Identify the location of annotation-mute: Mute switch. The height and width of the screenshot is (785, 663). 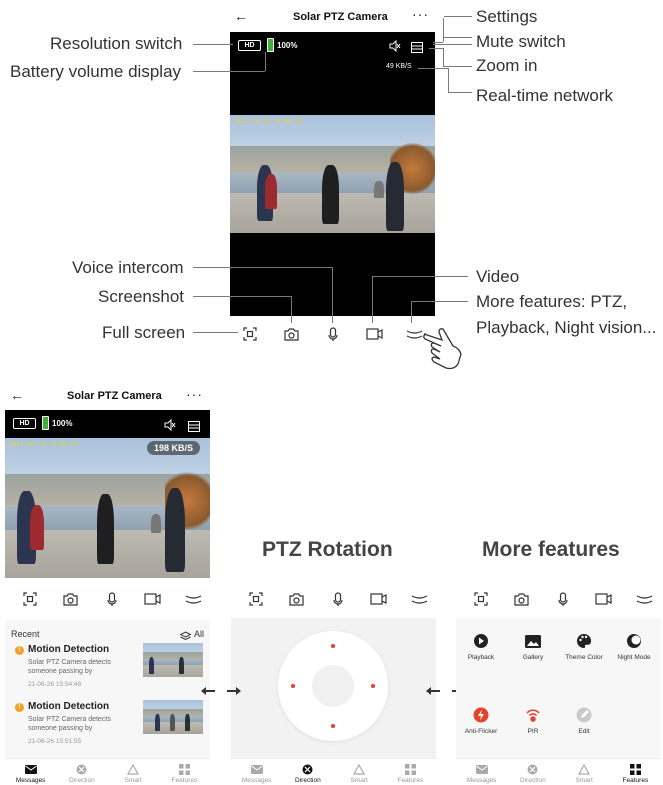
(521, 41).